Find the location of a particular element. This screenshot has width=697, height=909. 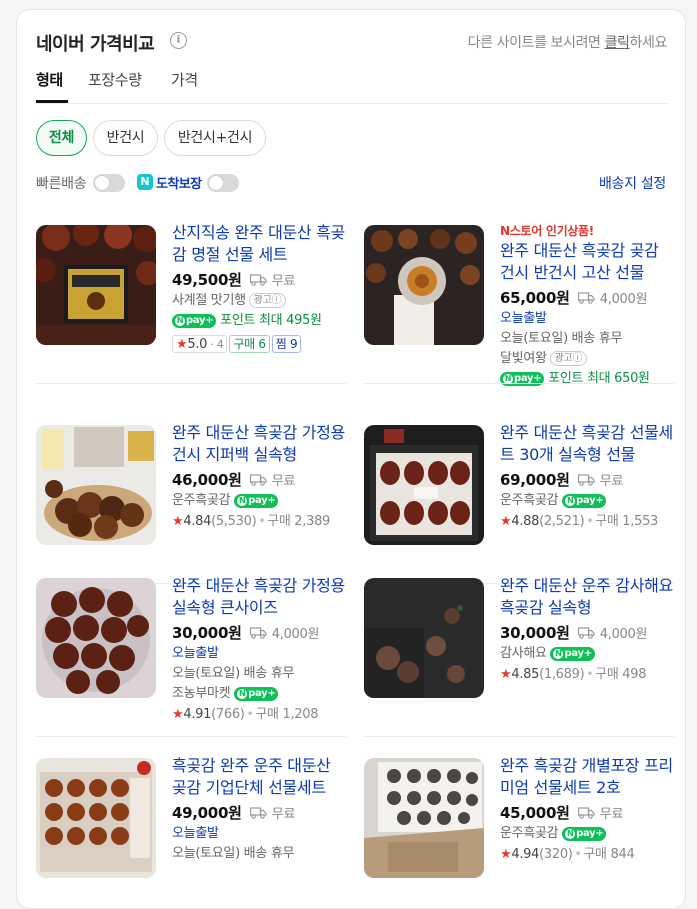

product-name: 완주 대둔산 흑곶감 가정용 건시 지퍼백 실속형 is located at coordinates (259, 444).